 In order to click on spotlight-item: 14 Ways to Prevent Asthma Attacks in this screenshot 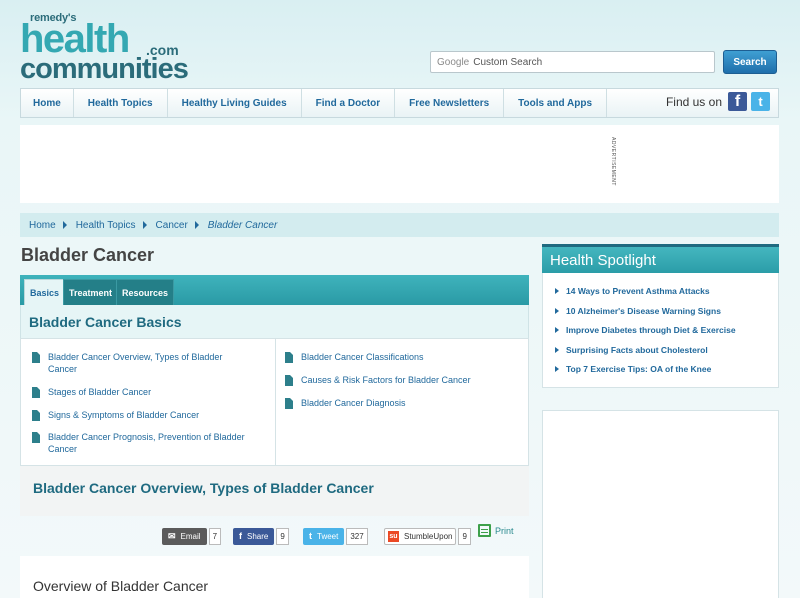, I will do `click(632, 291)`.